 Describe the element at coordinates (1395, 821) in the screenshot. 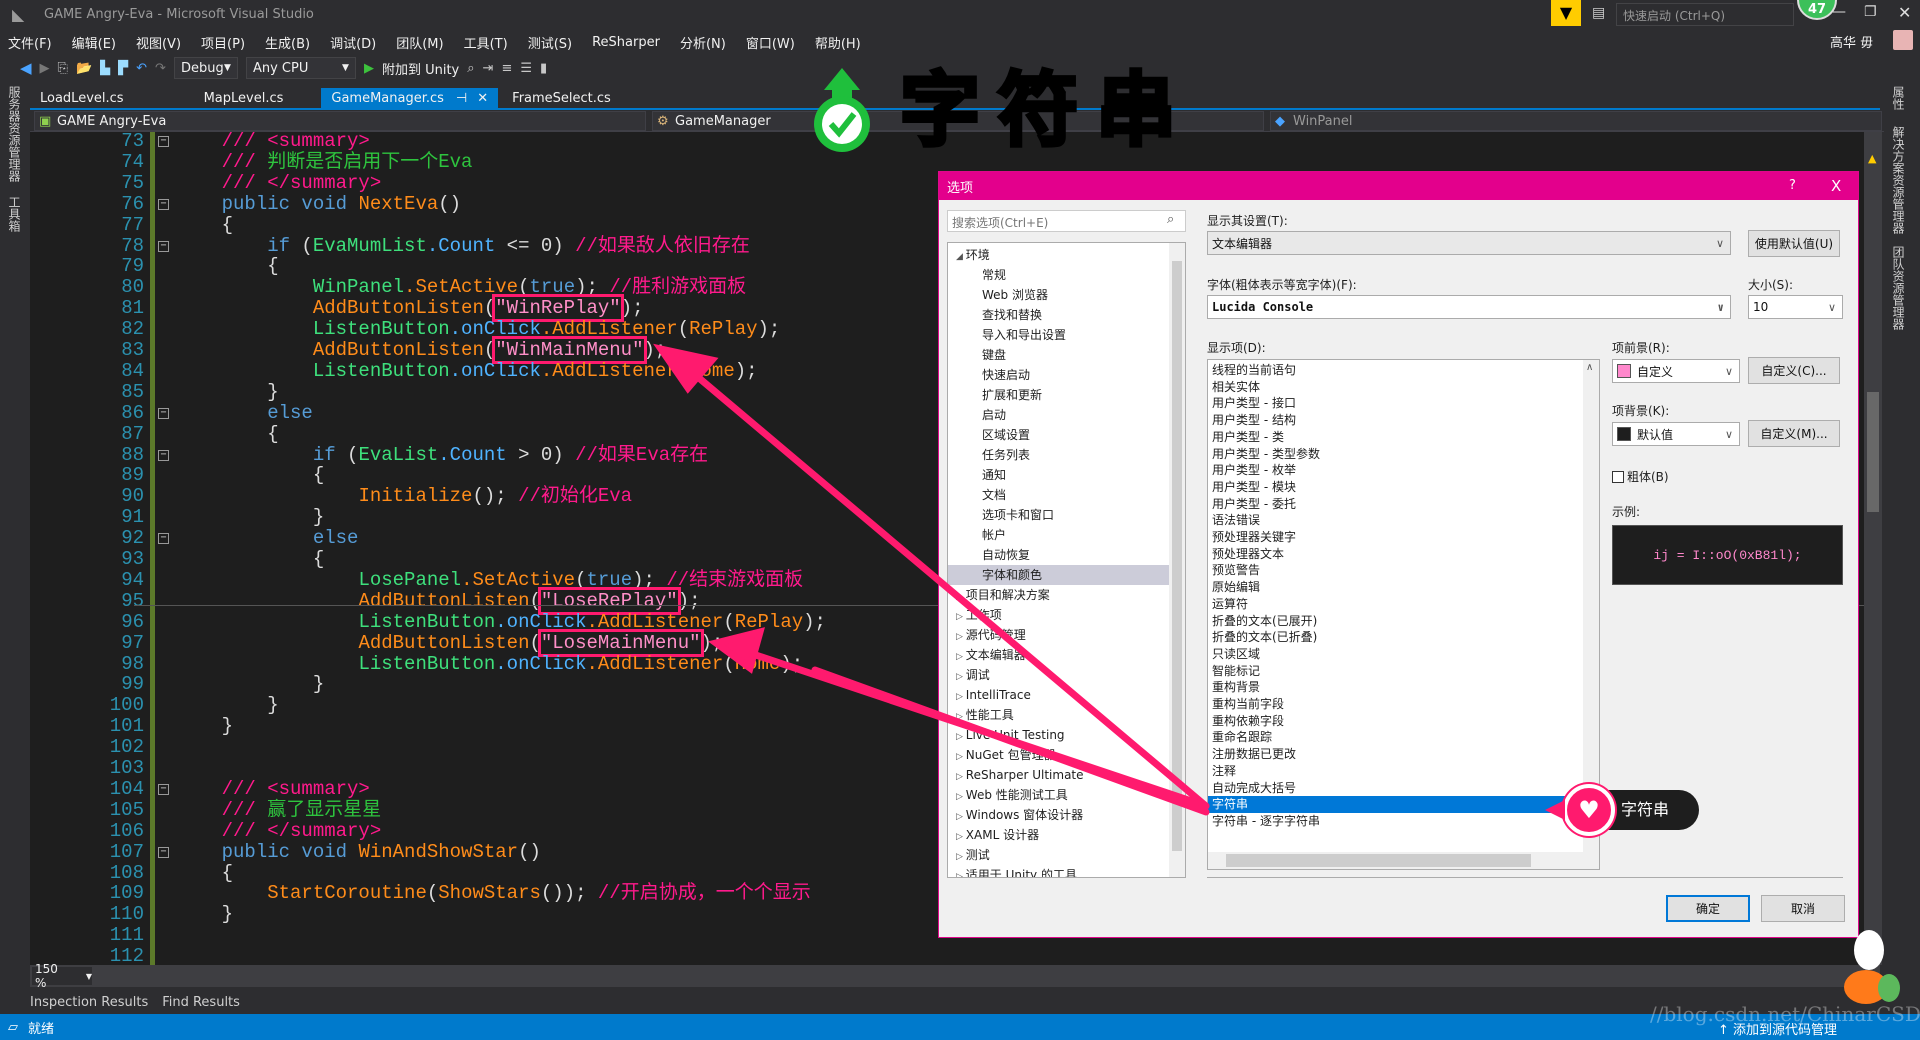

I see `display-item: 字符串 - 逐字字符串` at that location.